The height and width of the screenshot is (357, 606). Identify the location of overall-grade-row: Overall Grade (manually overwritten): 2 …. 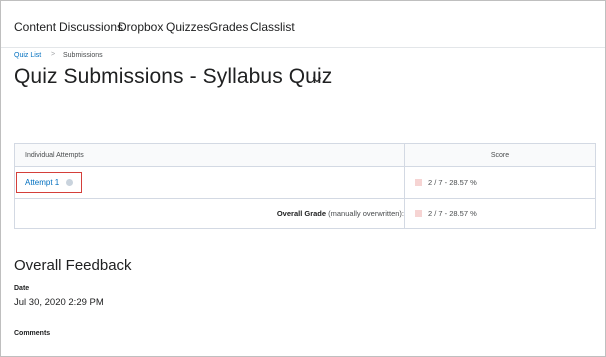
(305, 213).